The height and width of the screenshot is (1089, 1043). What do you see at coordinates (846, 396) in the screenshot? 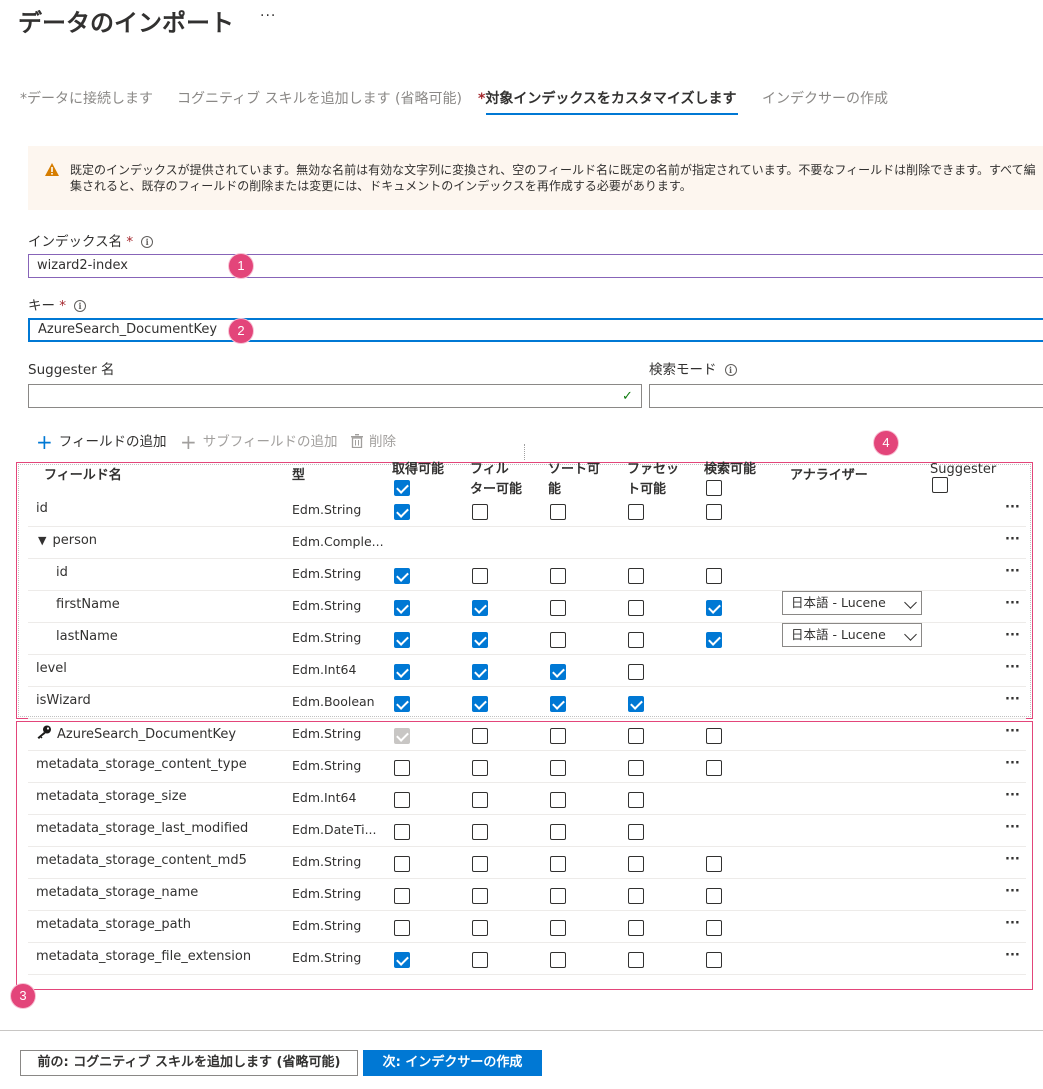
I see `search-mode-select` at bounding box center [846, 396].